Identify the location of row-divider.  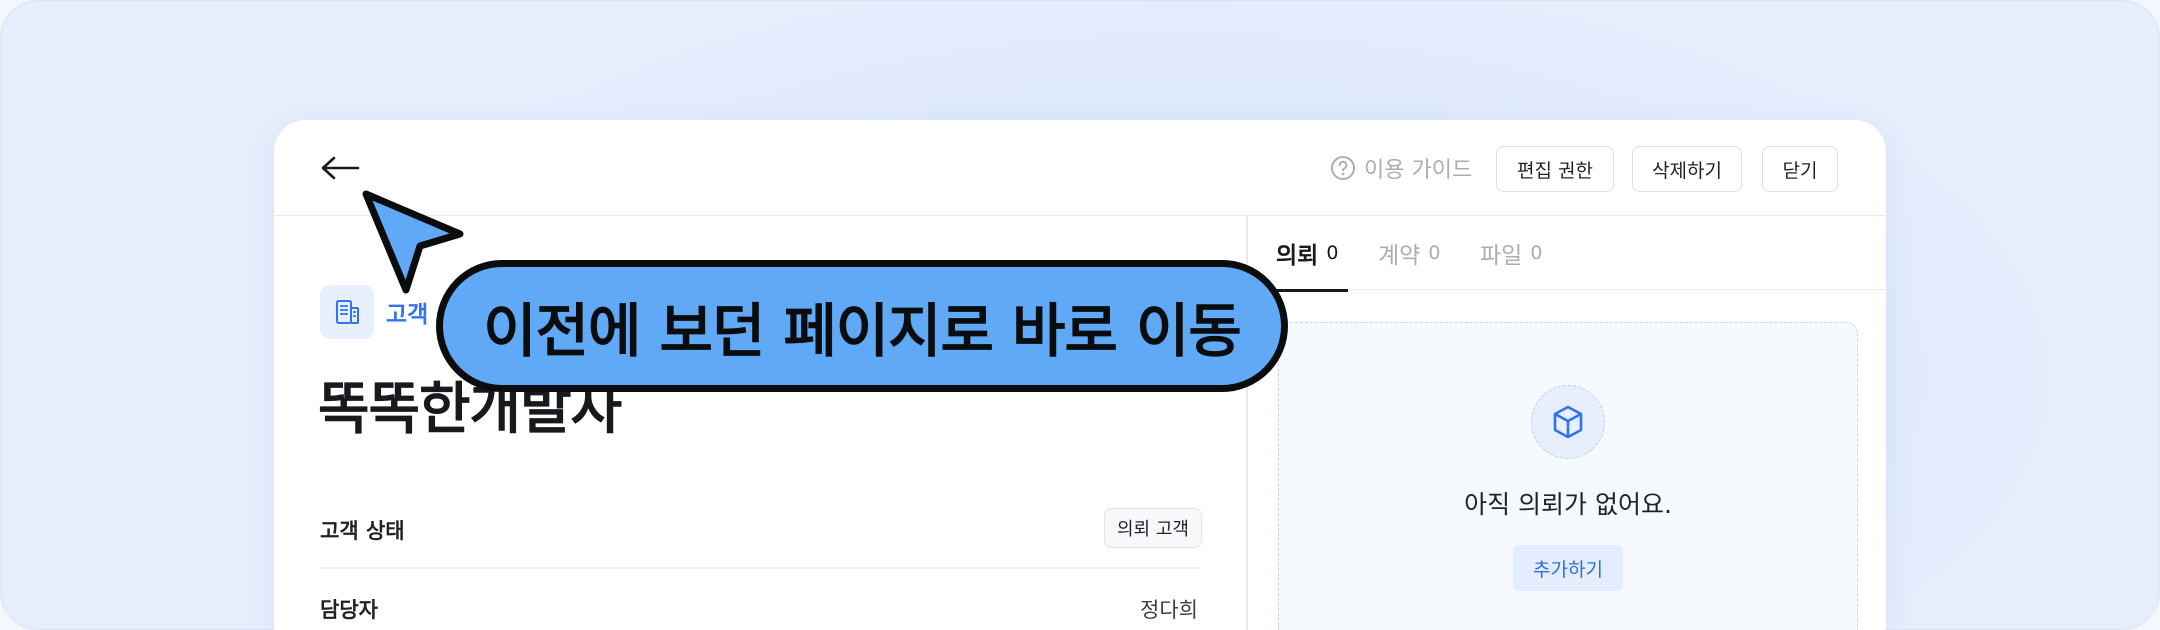
(760, 568).